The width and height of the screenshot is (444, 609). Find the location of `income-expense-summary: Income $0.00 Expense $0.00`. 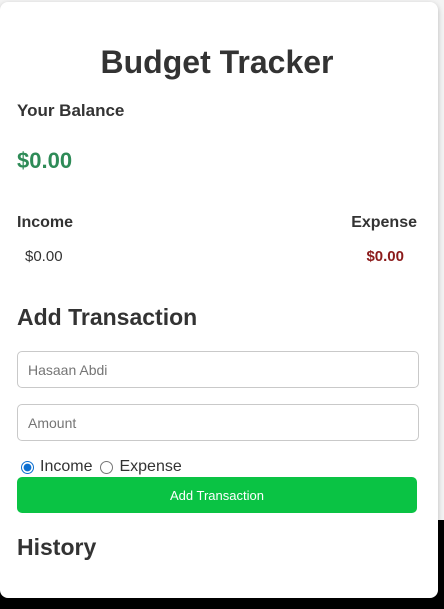

income-expense-summary: Income $0.00 Expense $0.00 is located at coordinates (217, 242).